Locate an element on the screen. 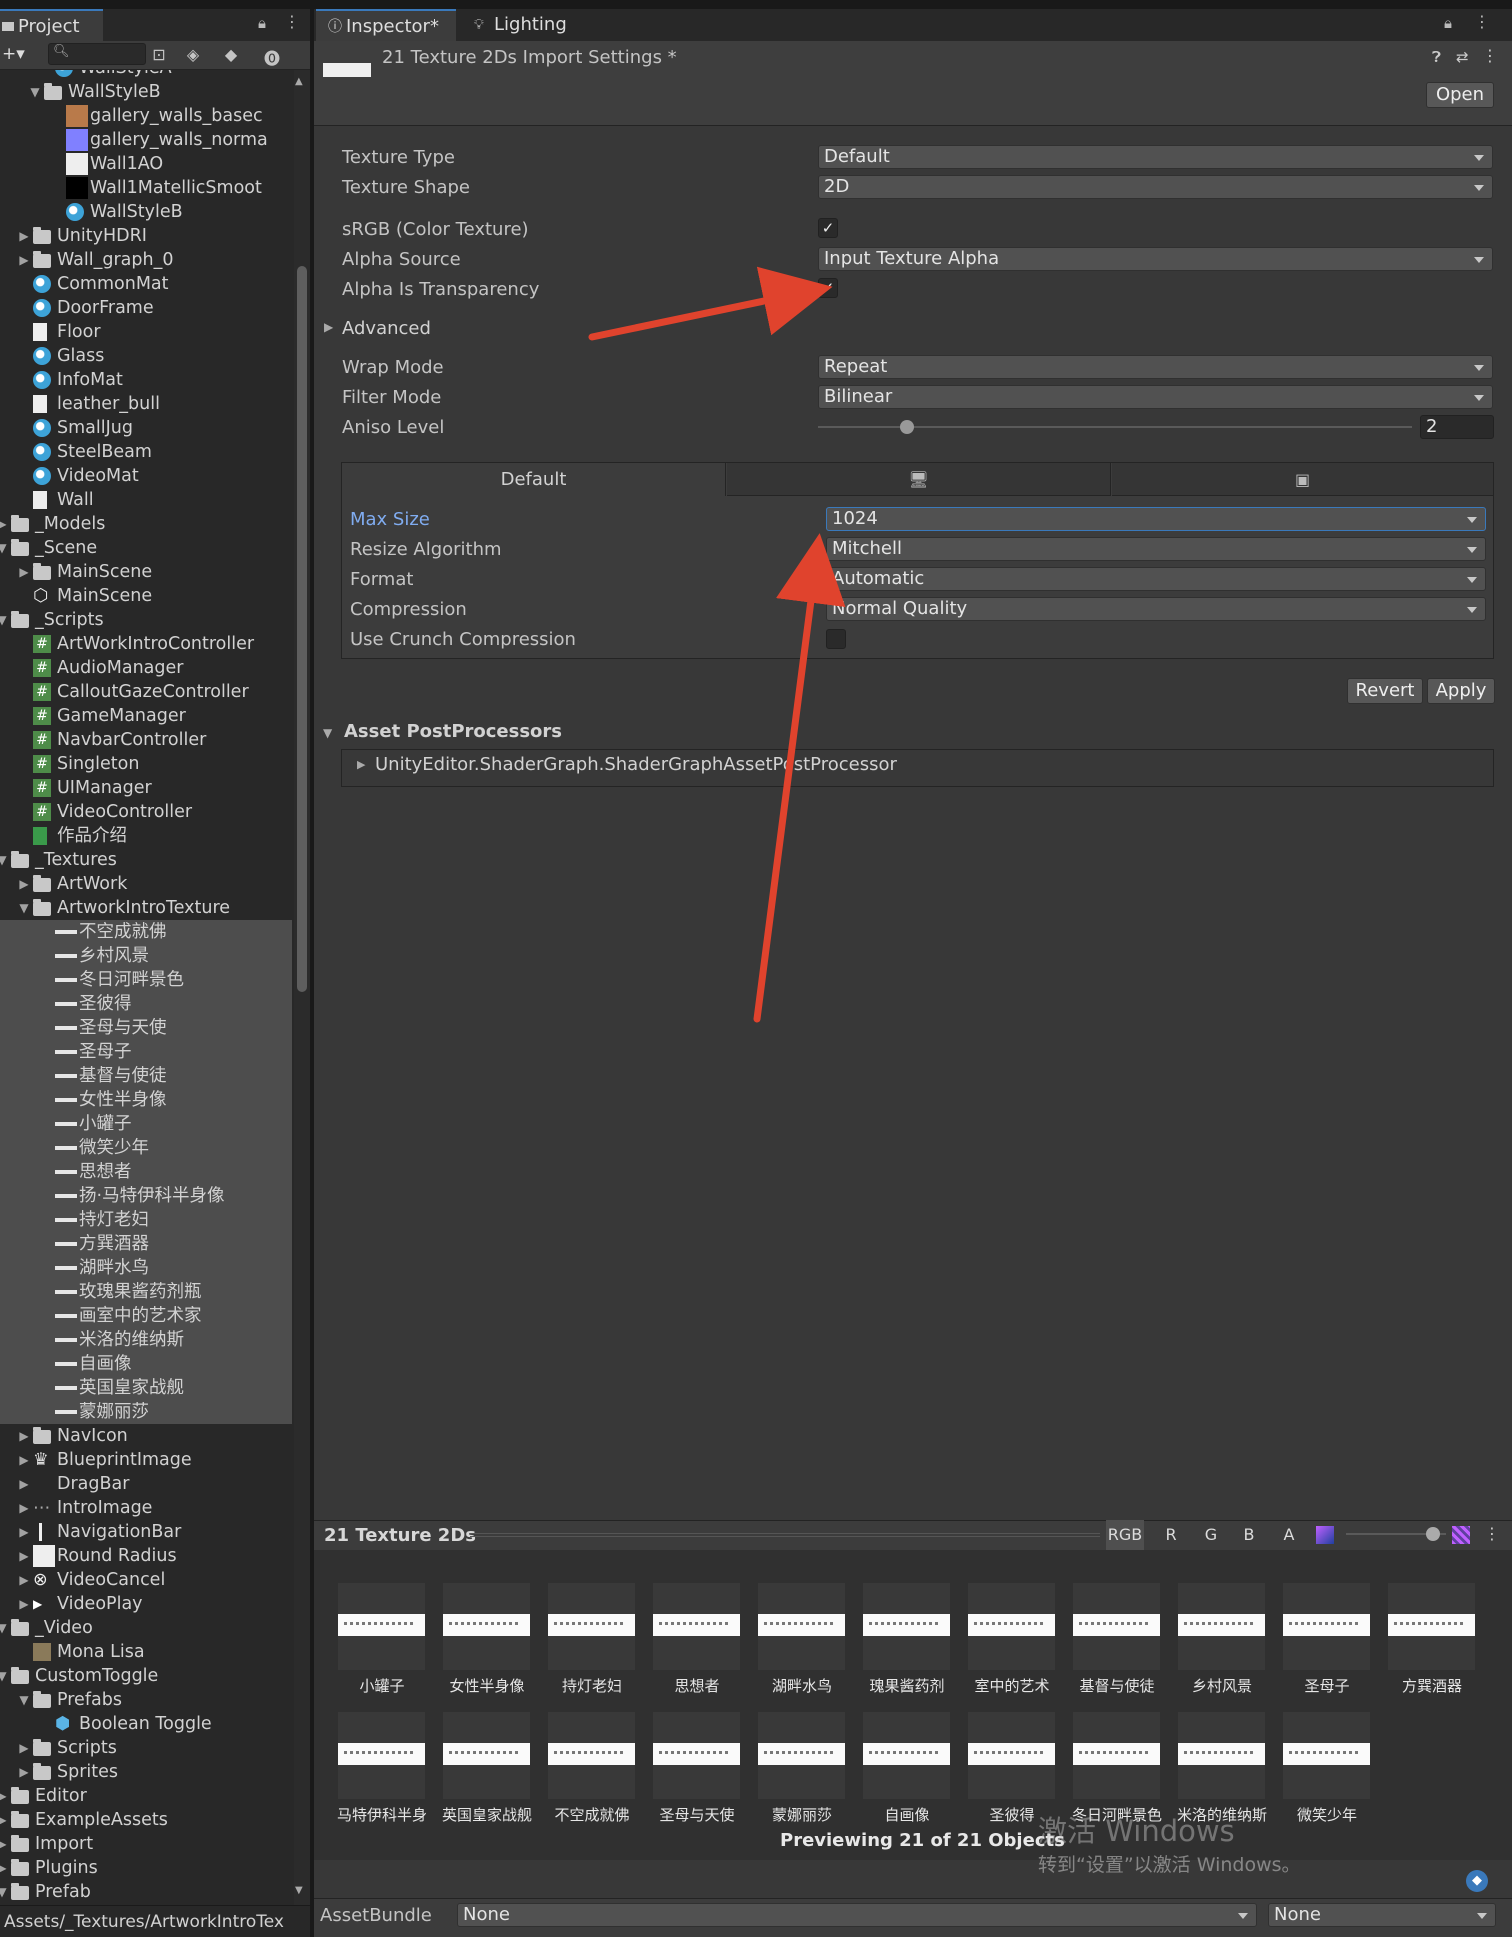 This screenshot has width=1512, height=1937. tree-item: ▶ _Models is located at coordinates (146, 524).